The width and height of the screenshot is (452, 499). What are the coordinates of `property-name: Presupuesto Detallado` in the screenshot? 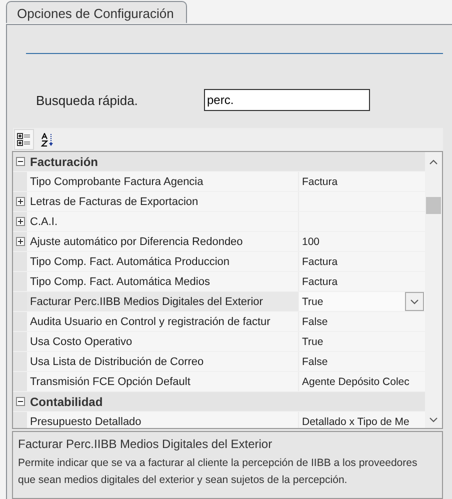 It's located at (163, 420).